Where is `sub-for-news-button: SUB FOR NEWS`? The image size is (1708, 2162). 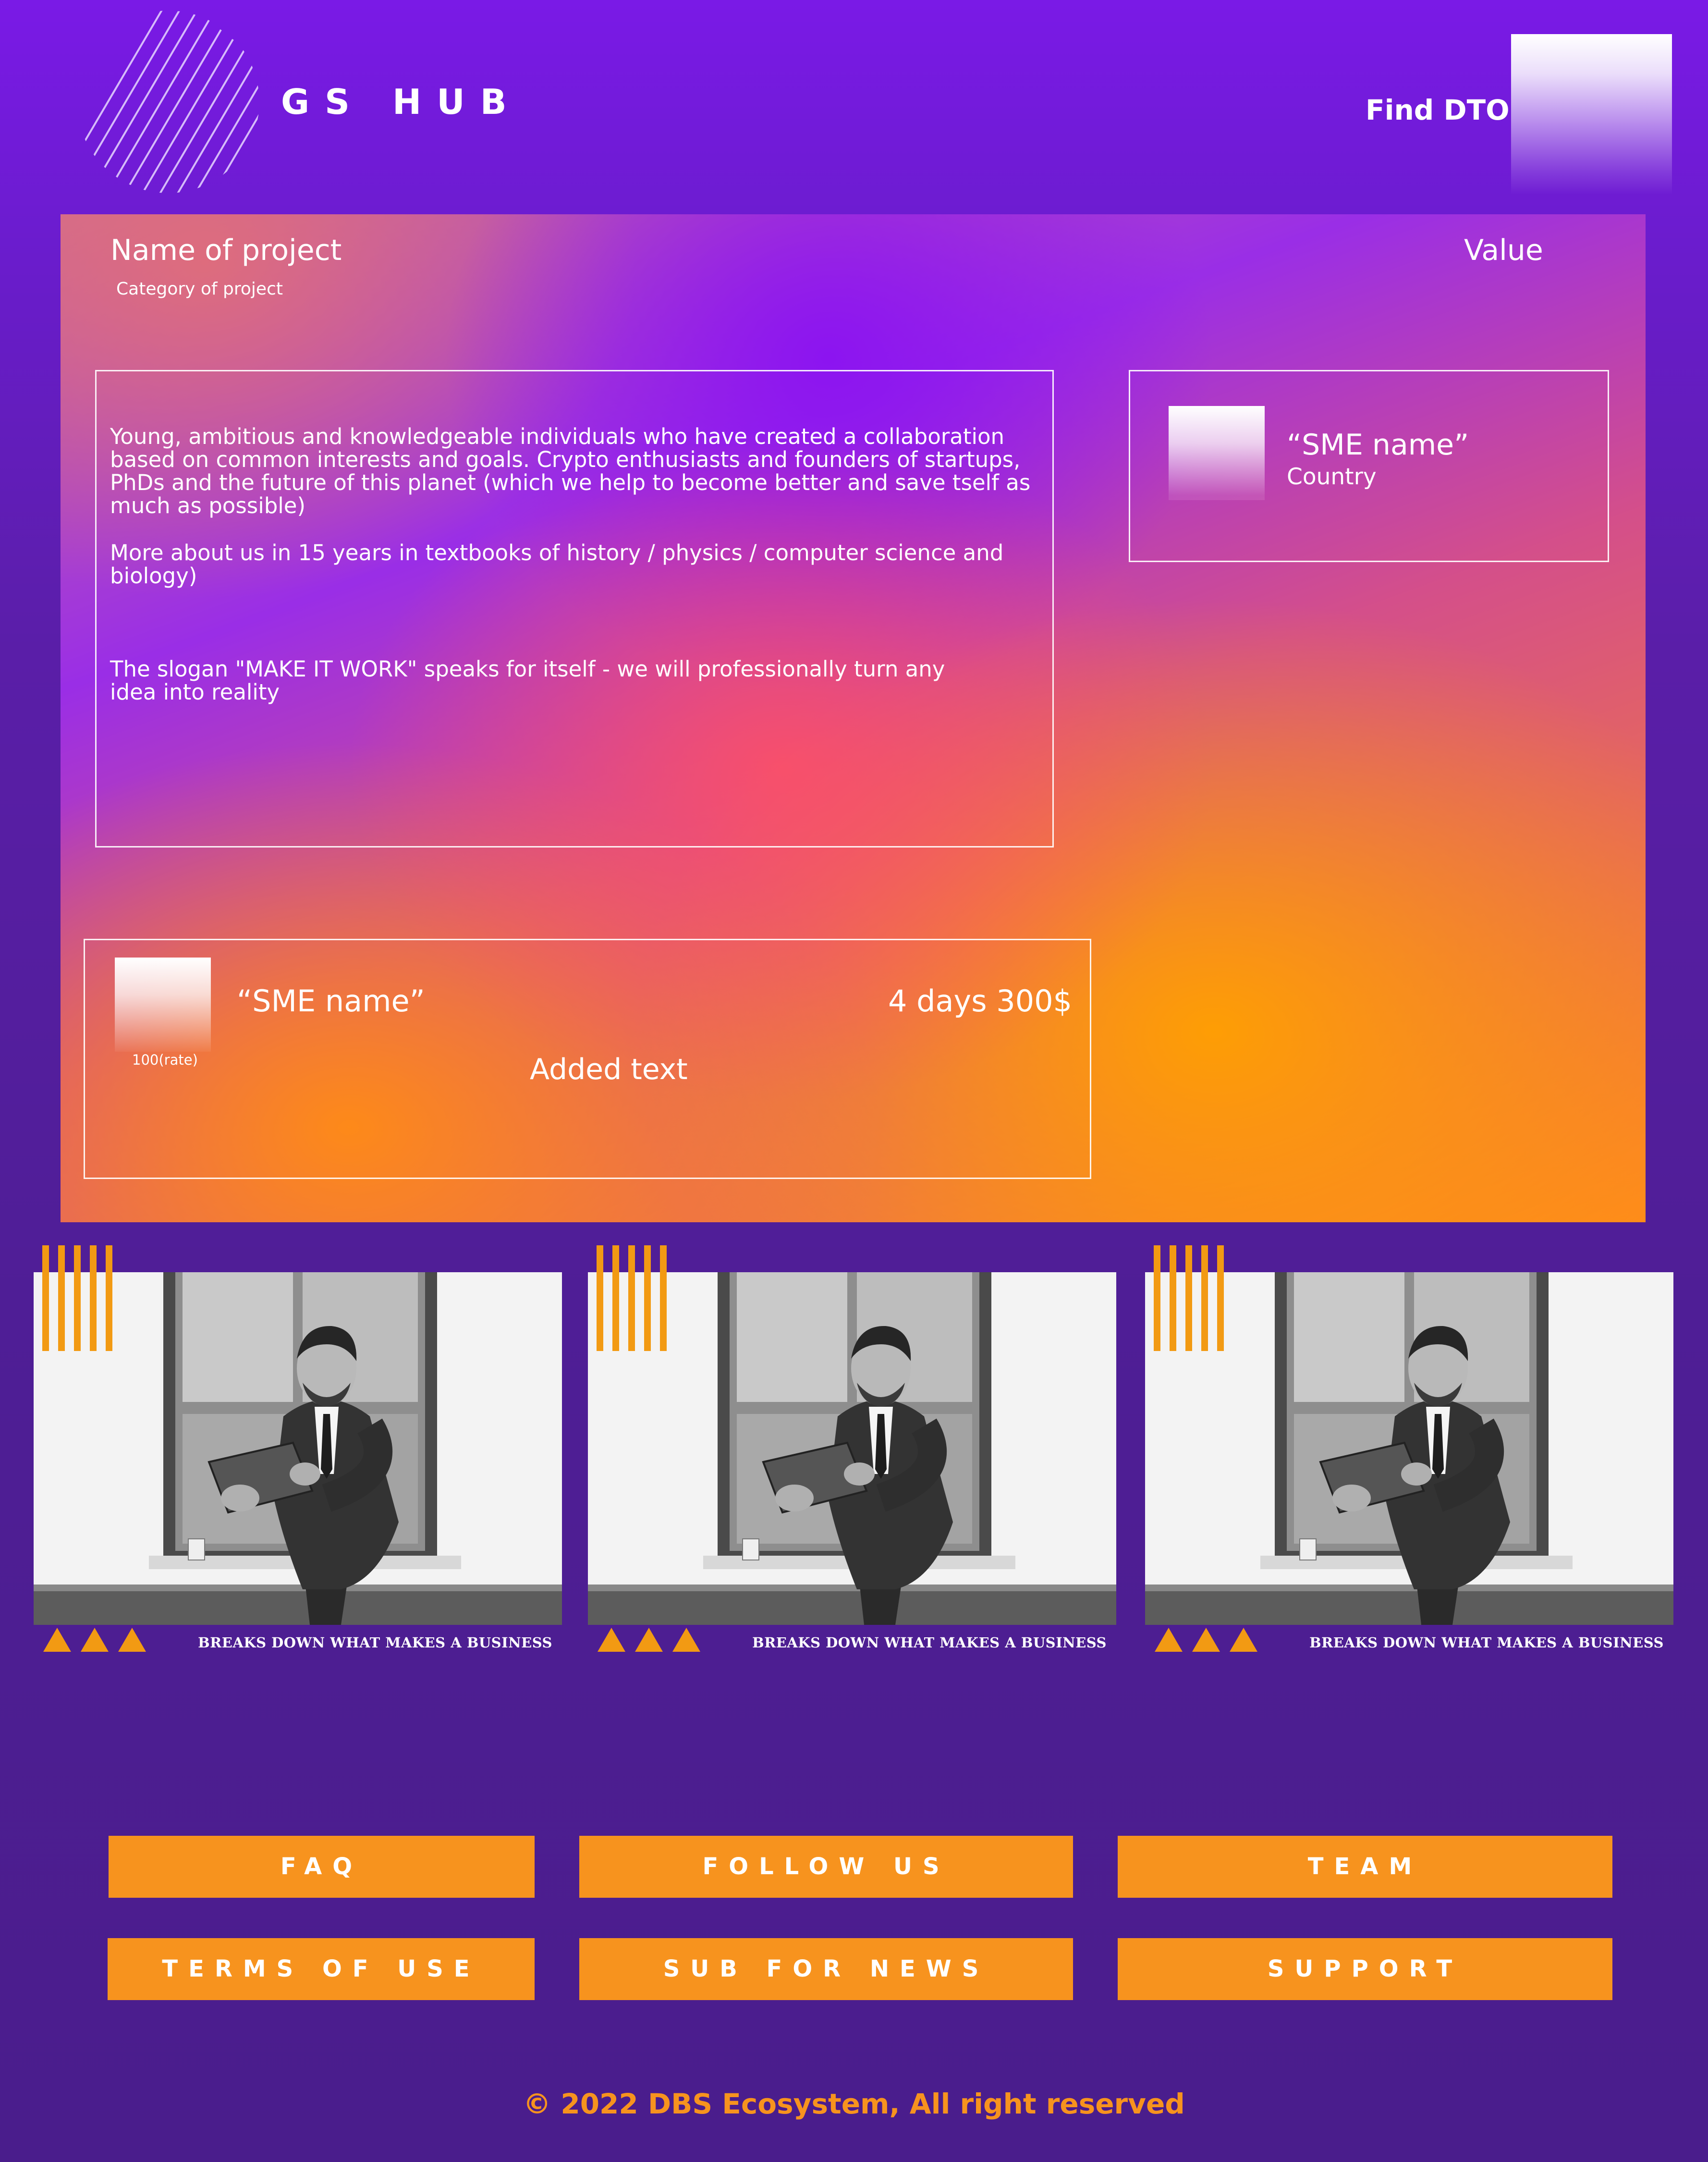
sub-for-news-button: SUB FOR NEWS is located at coordinates (826, 1969).